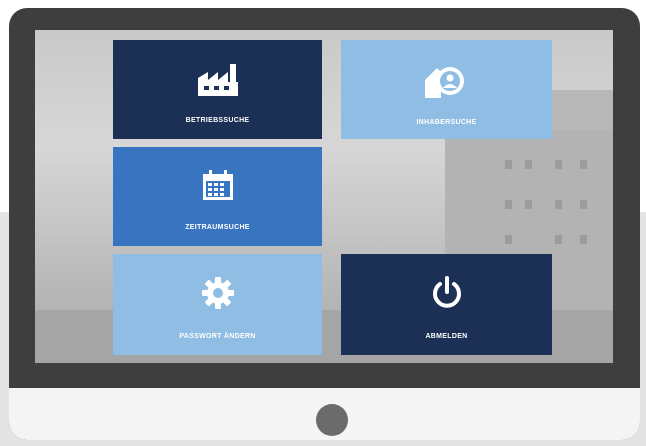 The width and height of the screenshot is (646, 446). I want to click on calendar-icon, so click(218, 185).